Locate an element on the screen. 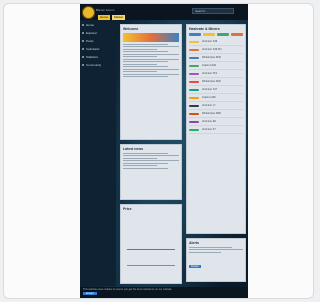  community-icon is located at coordinates (83, 64).